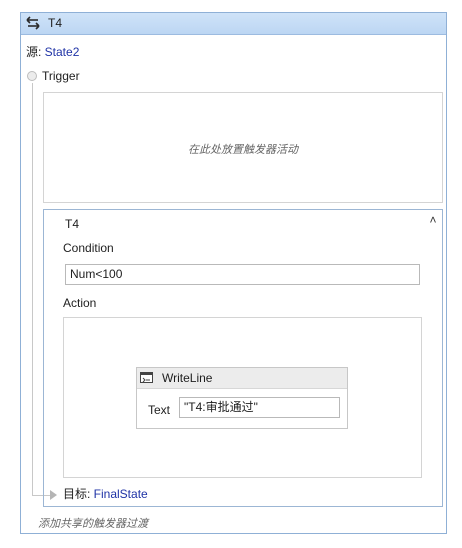 The height and width of the screenshot is (548, 462). Describe the element at coordinates (33, 23) in the screenshot. I see `transition-swap-icon` at that location.